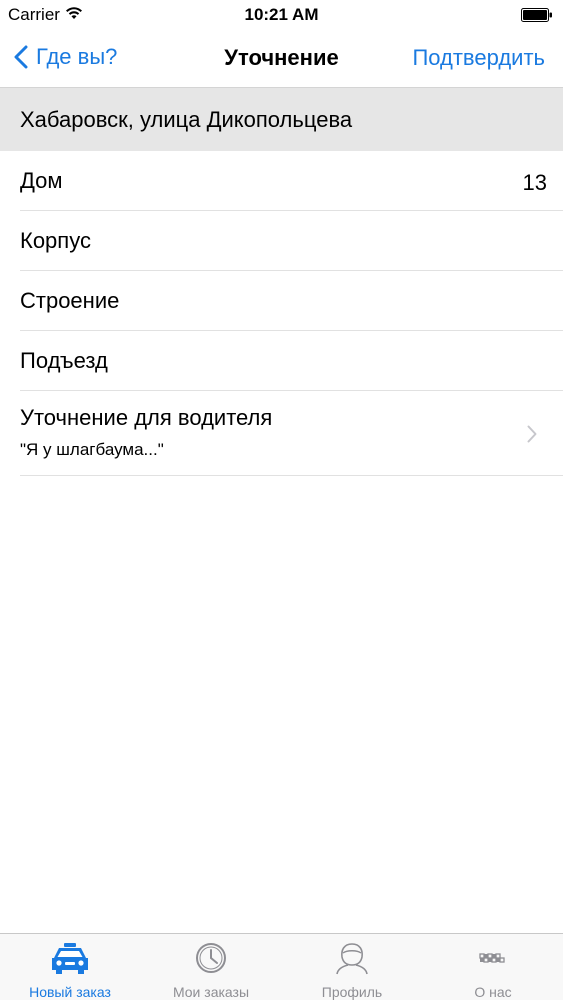 The image size is (563, 1001). What do you see at coordinates (92, 449) in the screenshot?
I see `driver-note-placeholder: "Я у шлагбаума..."` at bounding box center [92, 449].